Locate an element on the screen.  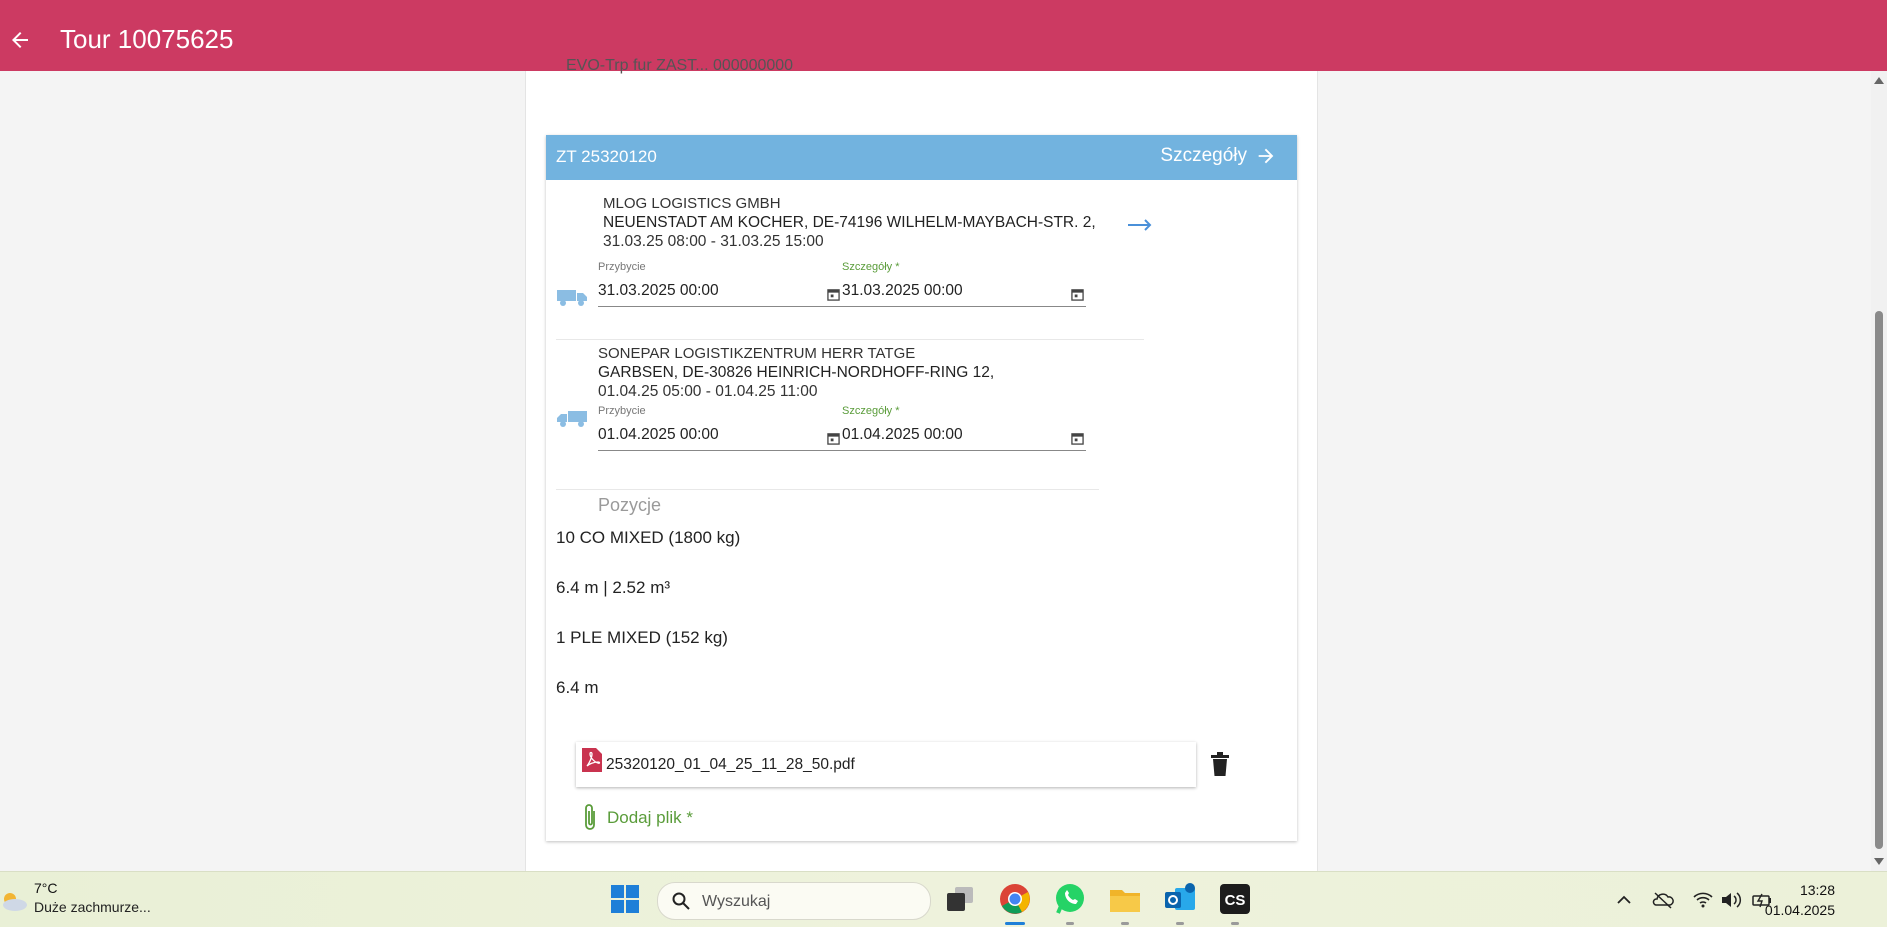
add-file-label: Dodaj plik * is located at coordinates (650, 817).